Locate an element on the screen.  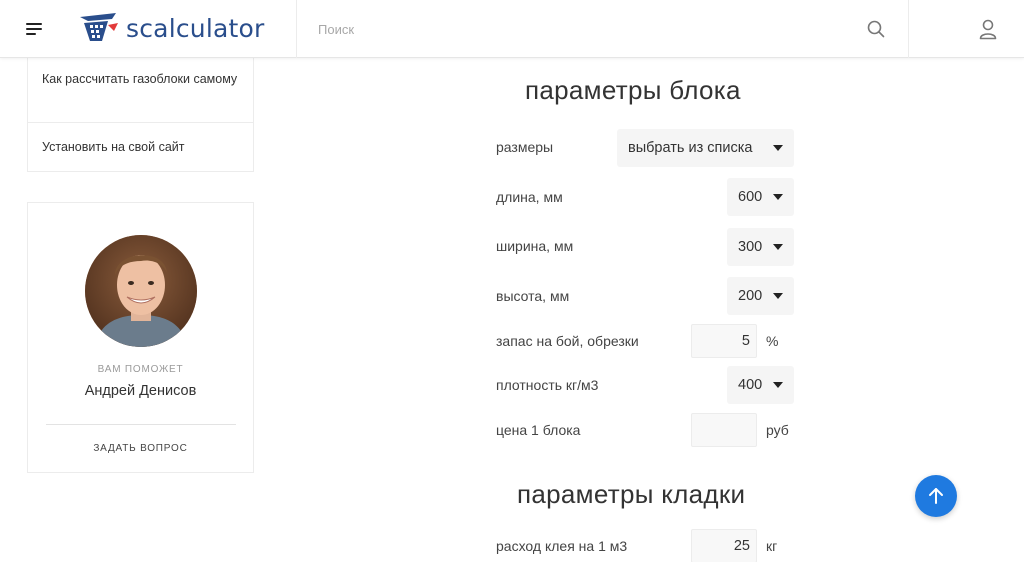
helper-label: ВАМ ПОМОЖЕТ is located at coordinates (140, 369).